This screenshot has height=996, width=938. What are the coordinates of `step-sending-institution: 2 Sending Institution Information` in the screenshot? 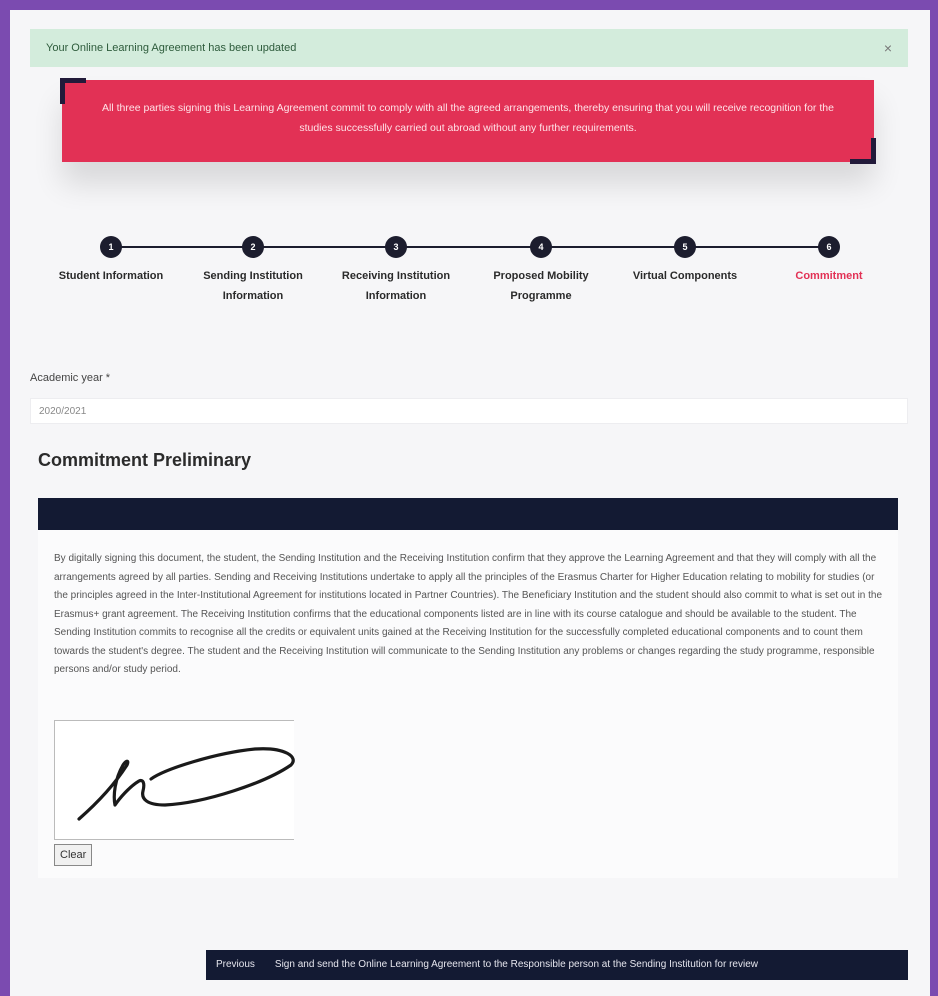 It's located at (253, 271).